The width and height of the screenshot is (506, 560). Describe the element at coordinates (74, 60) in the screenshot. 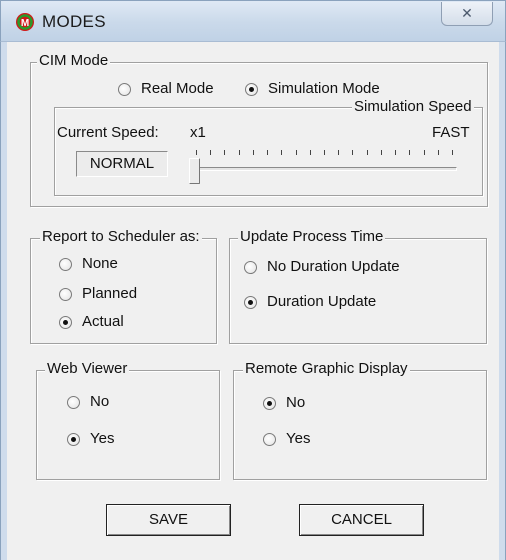

I see `cim-mode-legend: CIM Mode` at that location.